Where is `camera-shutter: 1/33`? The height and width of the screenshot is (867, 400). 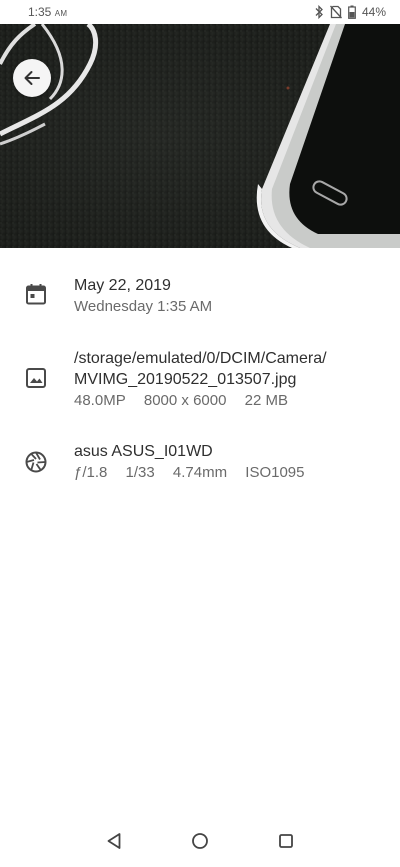 camera-shutter: 1/33 is located at coordinates (140, 472).